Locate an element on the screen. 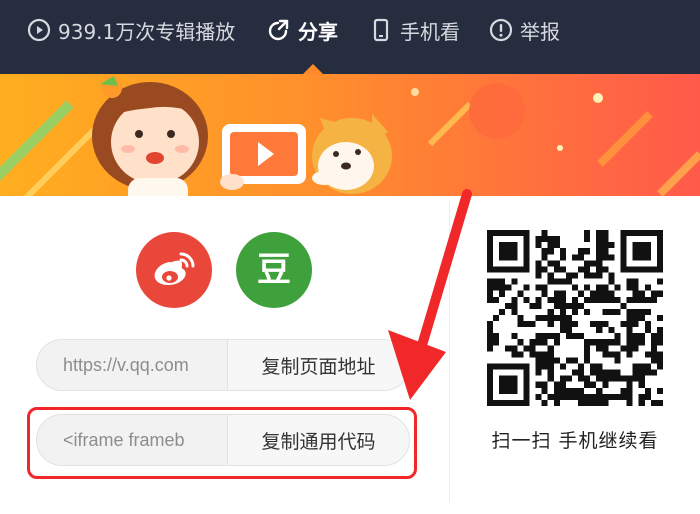  page-url-field: https://v.qq.com is located at coordinates (132, 365).